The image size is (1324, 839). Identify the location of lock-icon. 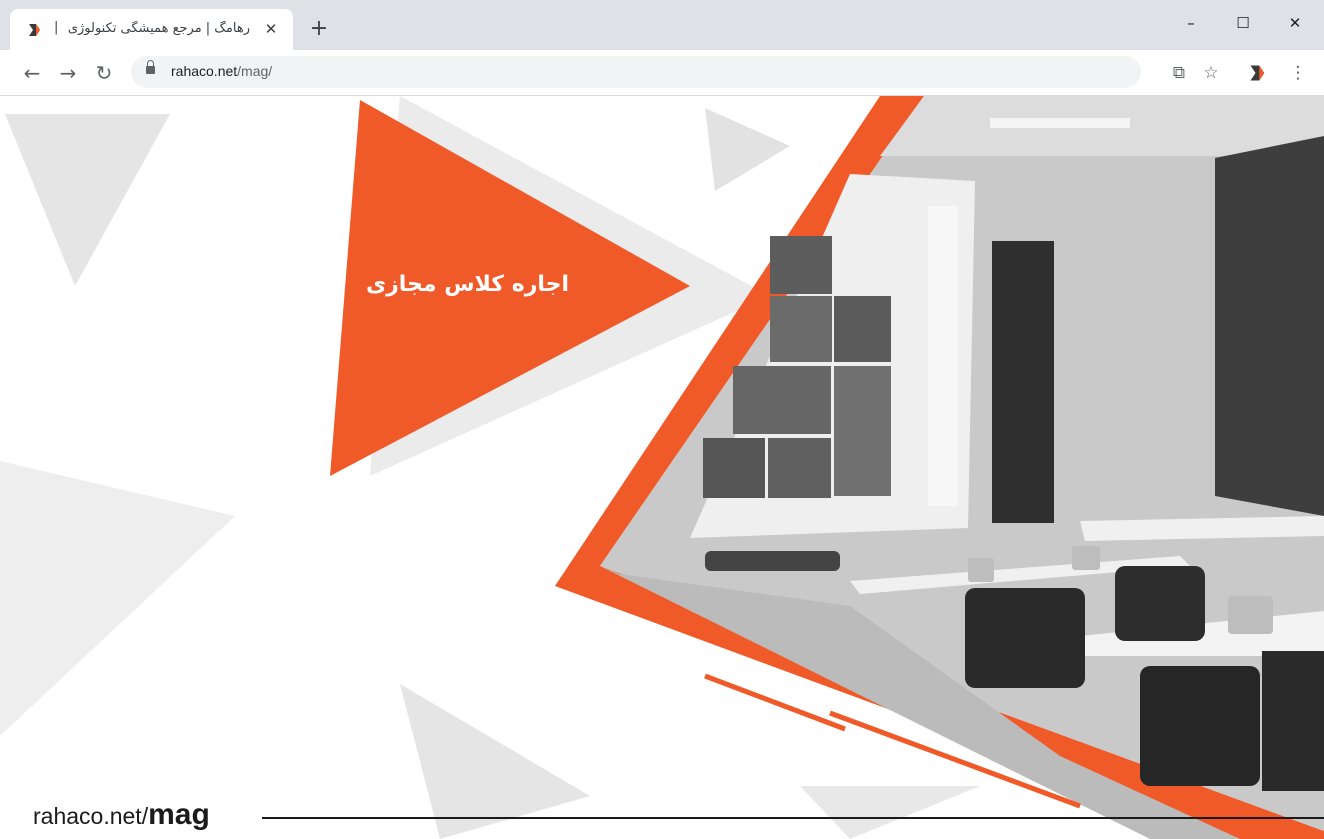
(150, 67).